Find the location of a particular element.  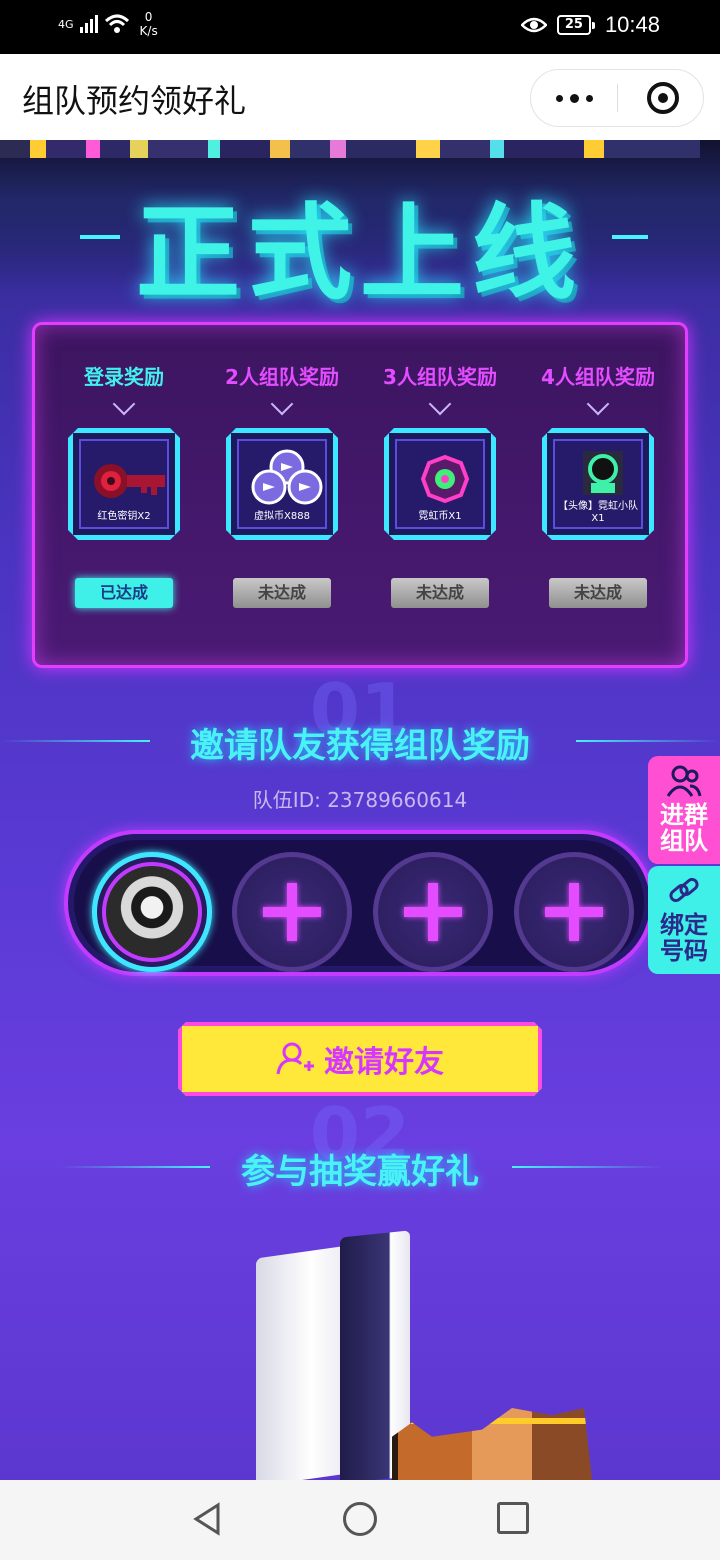

bind-number-tab: 绑定 号码 is located at coordinates (684, 920).